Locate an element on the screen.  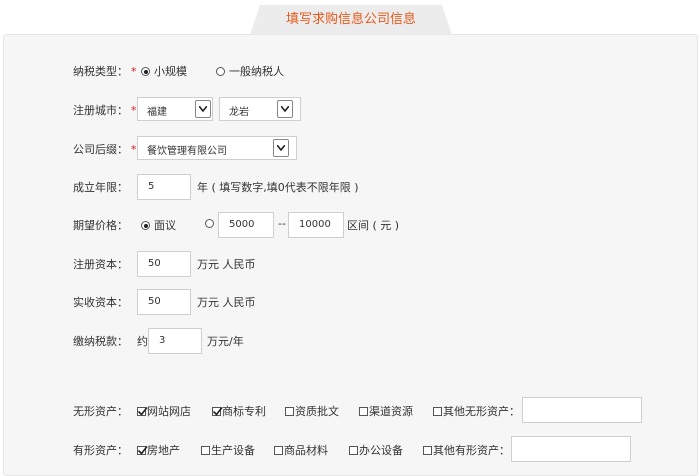
tax-paid-prefix: 约 is located at coordinates (142, 341).